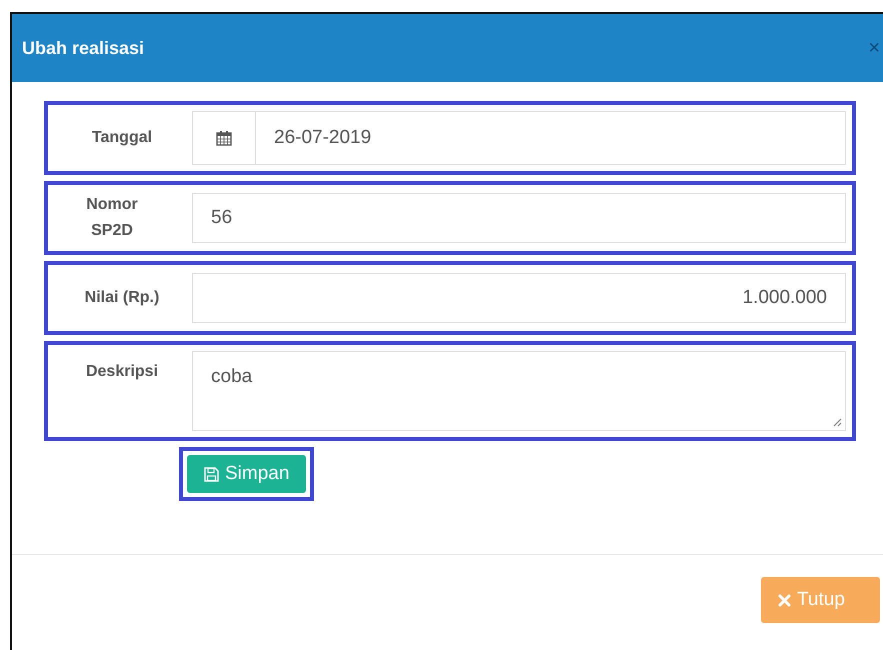  Describe the element at coordinates (784, 600) in the screenshot. I see `close-icon` at that location.